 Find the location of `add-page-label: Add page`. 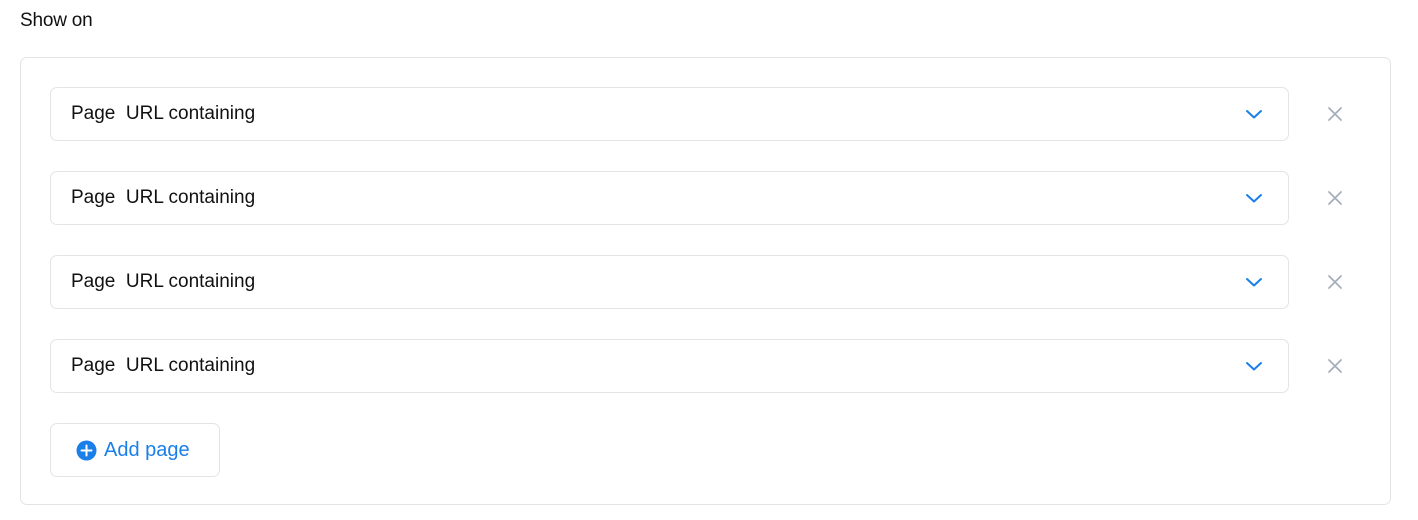

add-page-label: Add page is located at coordinates (147, 450).